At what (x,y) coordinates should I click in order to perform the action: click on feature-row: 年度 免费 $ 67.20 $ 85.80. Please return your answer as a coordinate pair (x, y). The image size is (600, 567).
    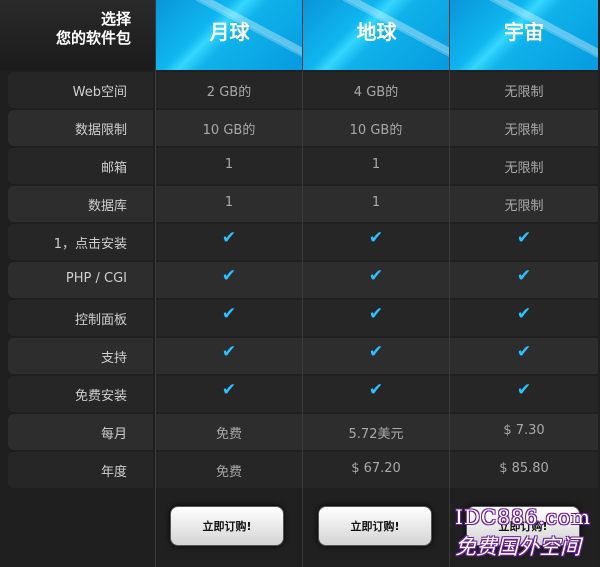
    Looking at the image, I should click on (300, 470).